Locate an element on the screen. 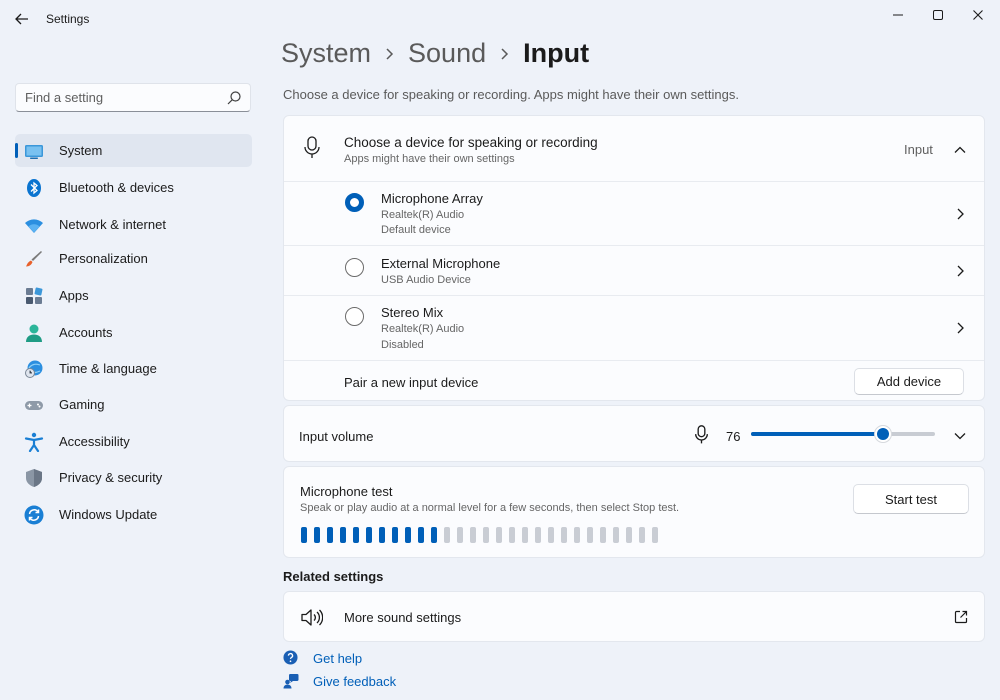  system-icon is located at coordinates (34, 152).